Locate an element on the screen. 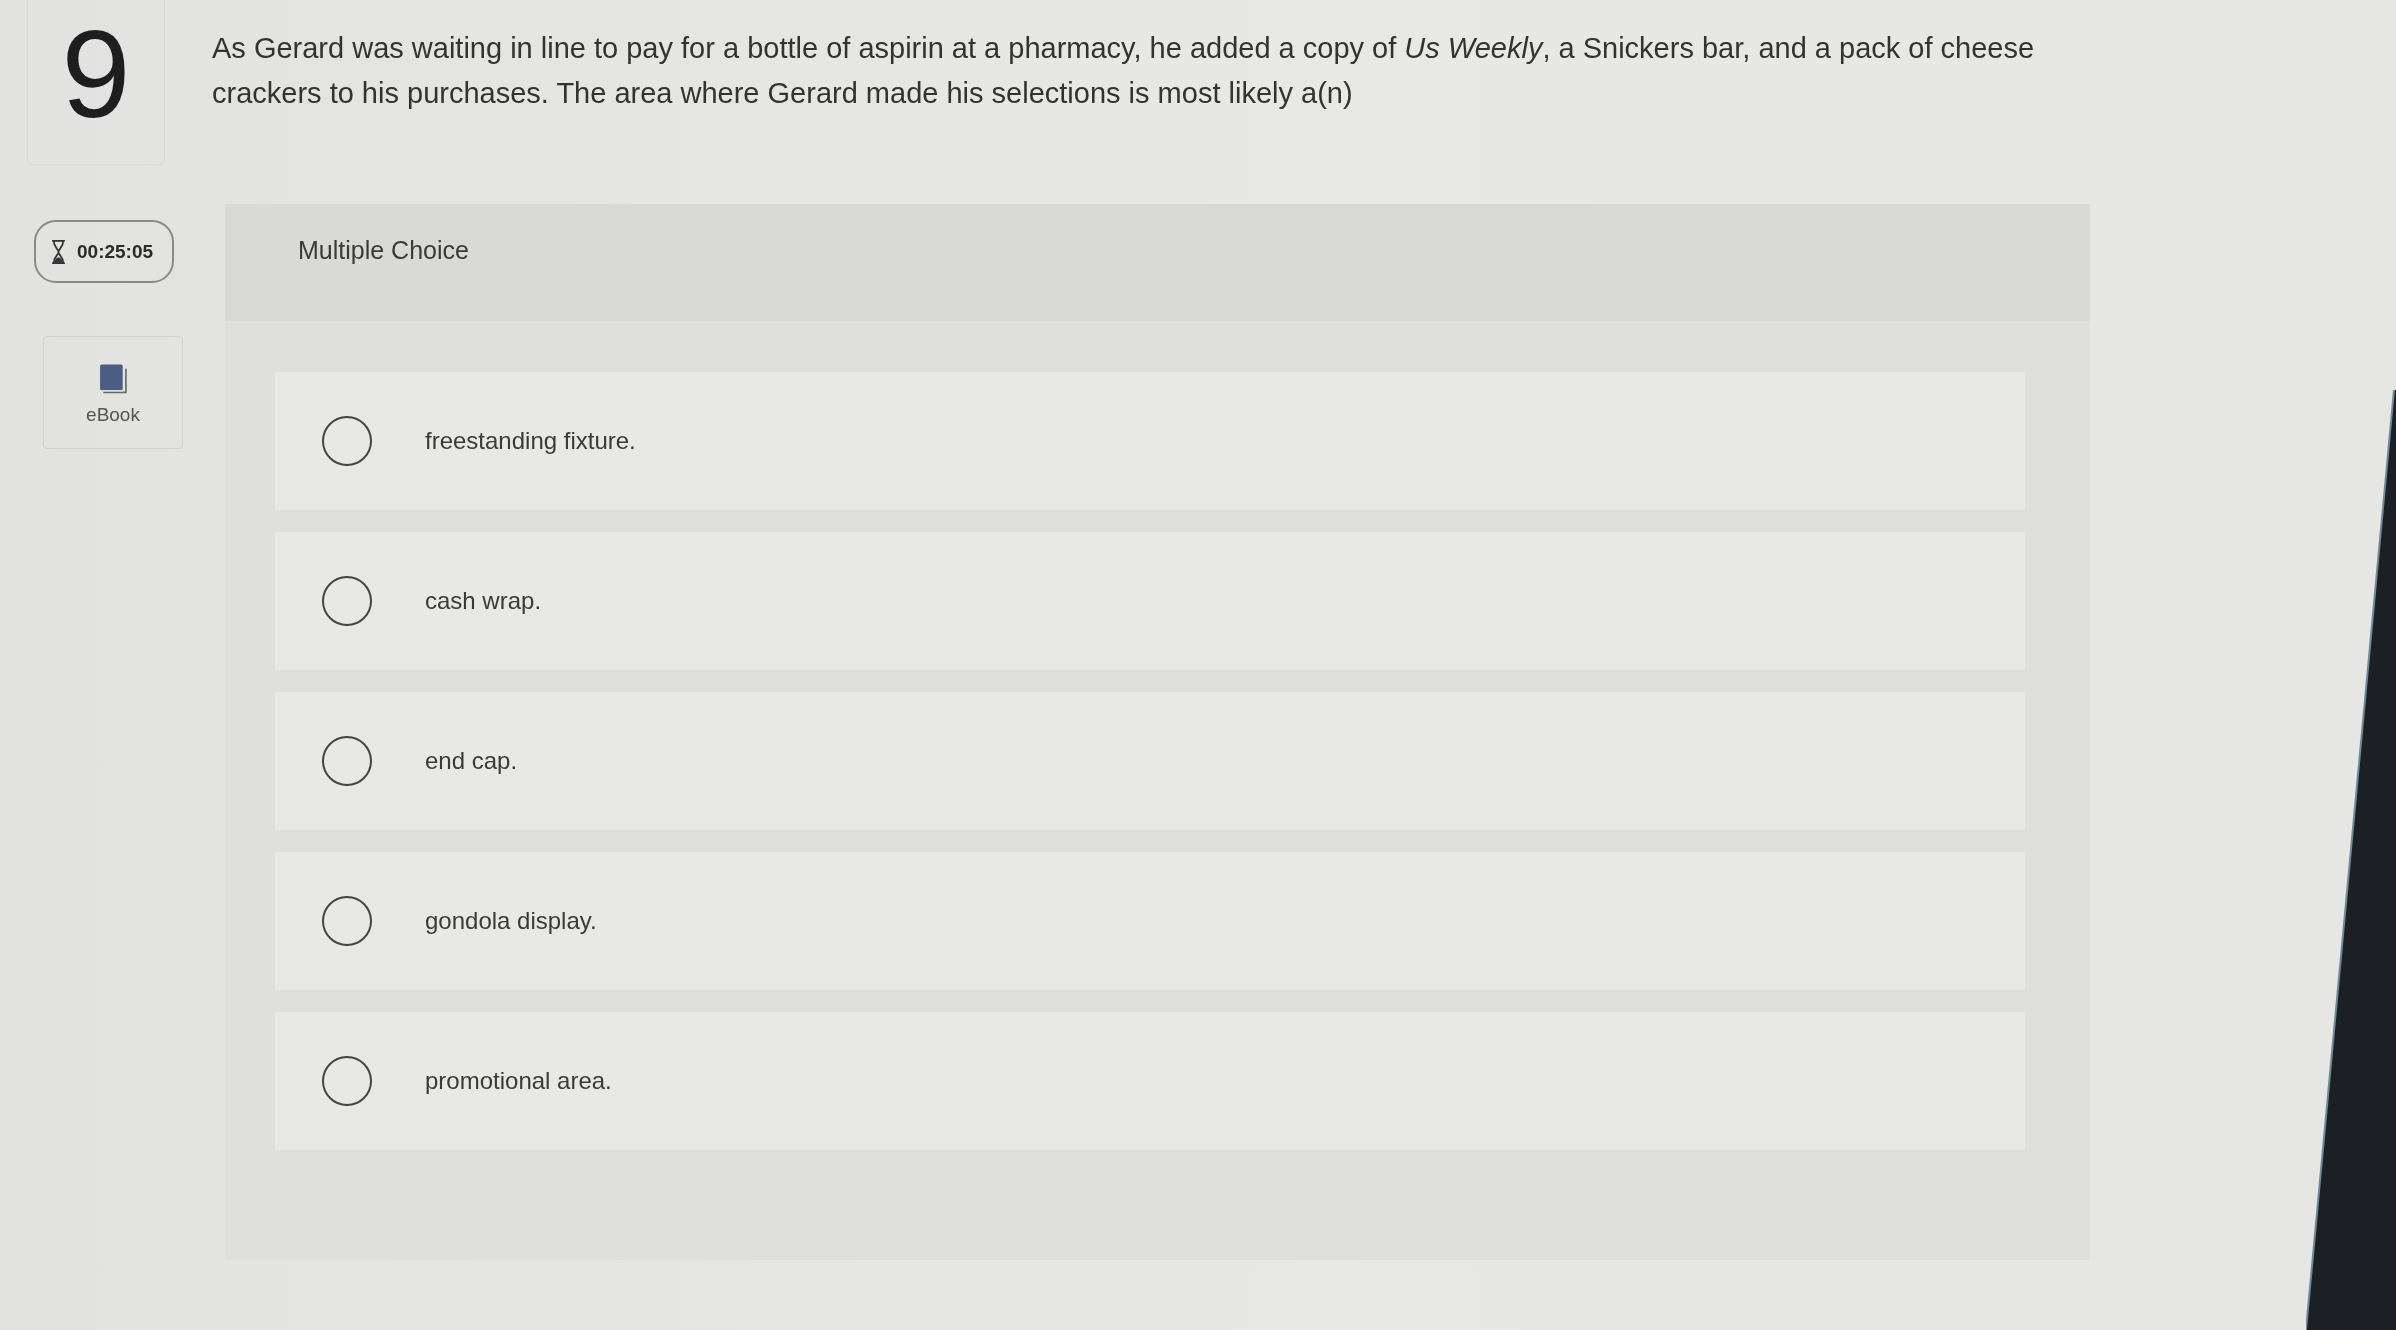 The width and height of the screenshot is (2396, 1330). option-label: promotional area. is located at coordinates (518, 1081).